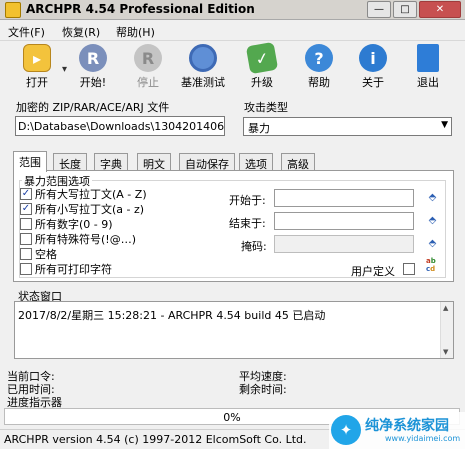 The height and width of the screenshot is (449, 465). Describe the element at coordinates (445, 308) in the screenshot. I see `scroll-up-icon: ▲` at that location.